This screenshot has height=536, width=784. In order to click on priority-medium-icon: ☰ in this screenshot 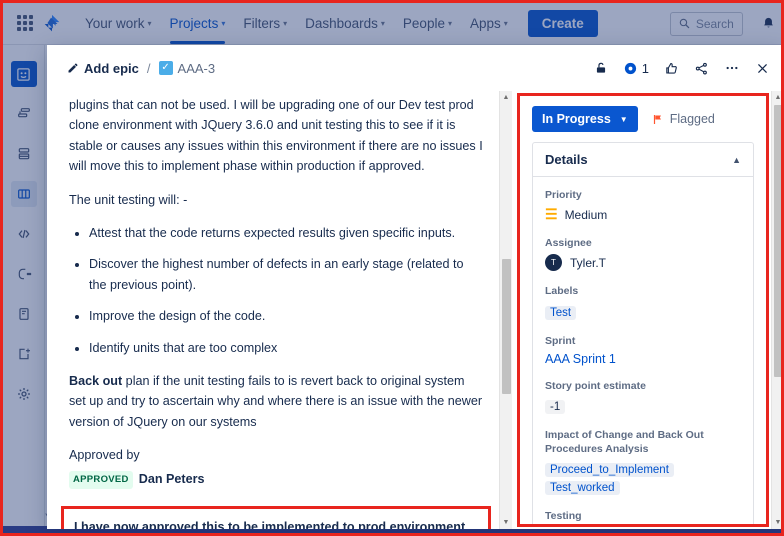, I will do `click(551, 214)`.